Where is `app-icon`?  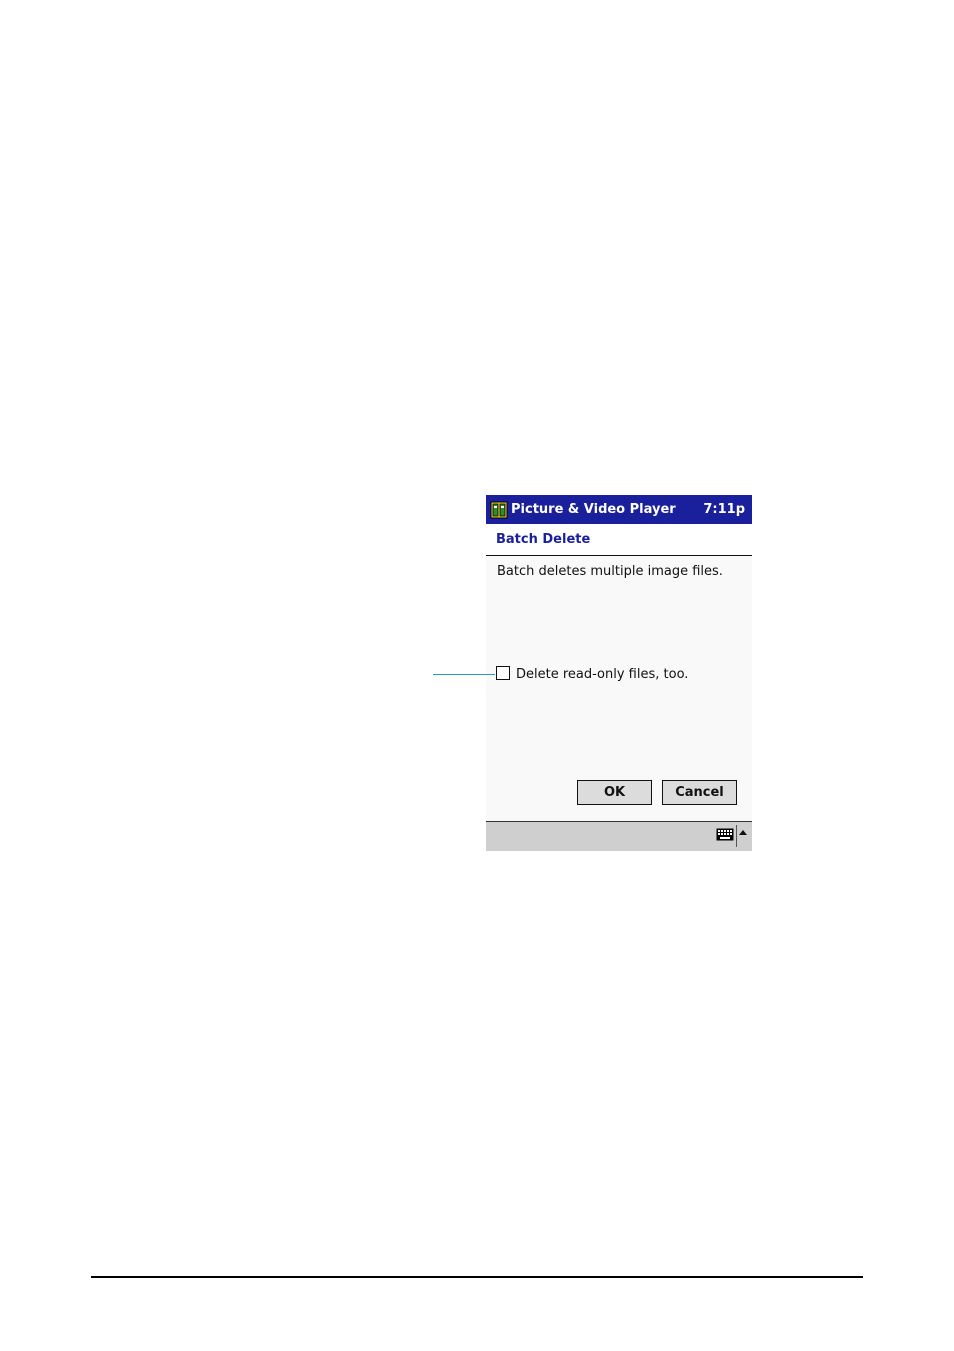
app-icon is located at coordinates (499, 510).